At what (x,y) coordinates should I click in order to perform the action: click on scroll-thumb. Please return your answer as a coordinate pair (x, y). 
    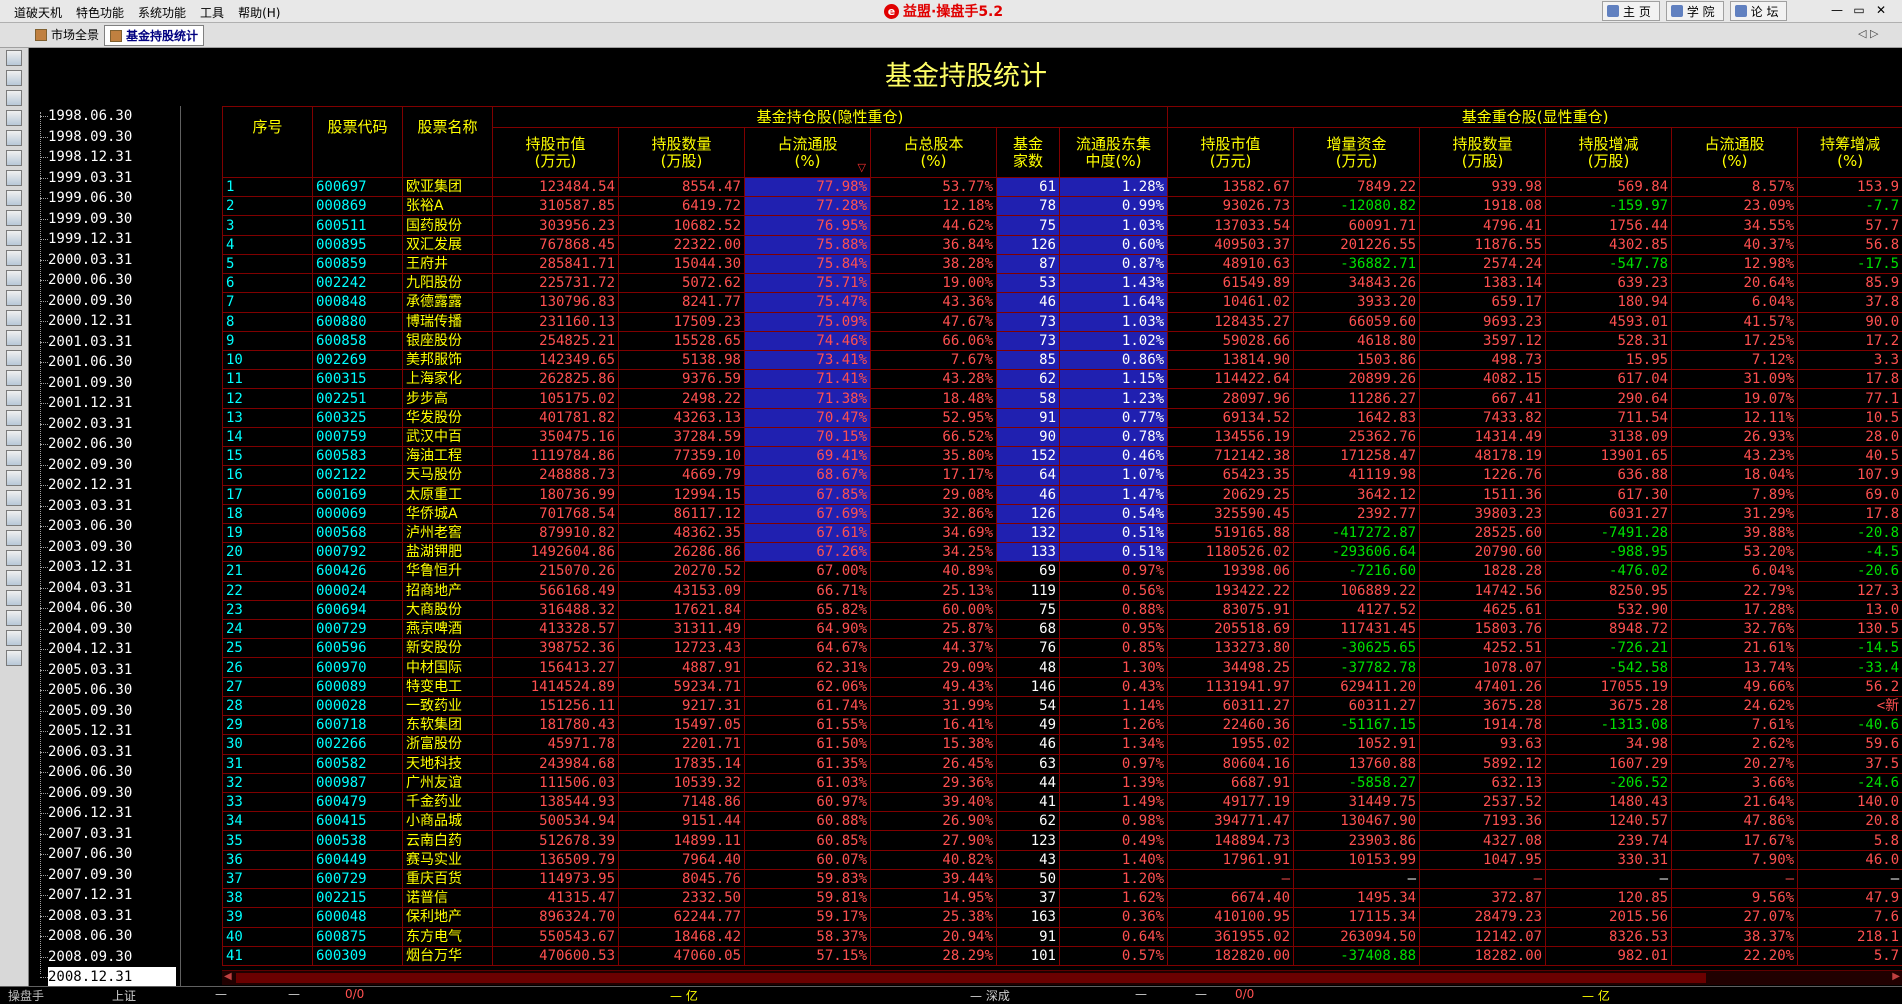
    Looking at the image, I should click on (971, 978).